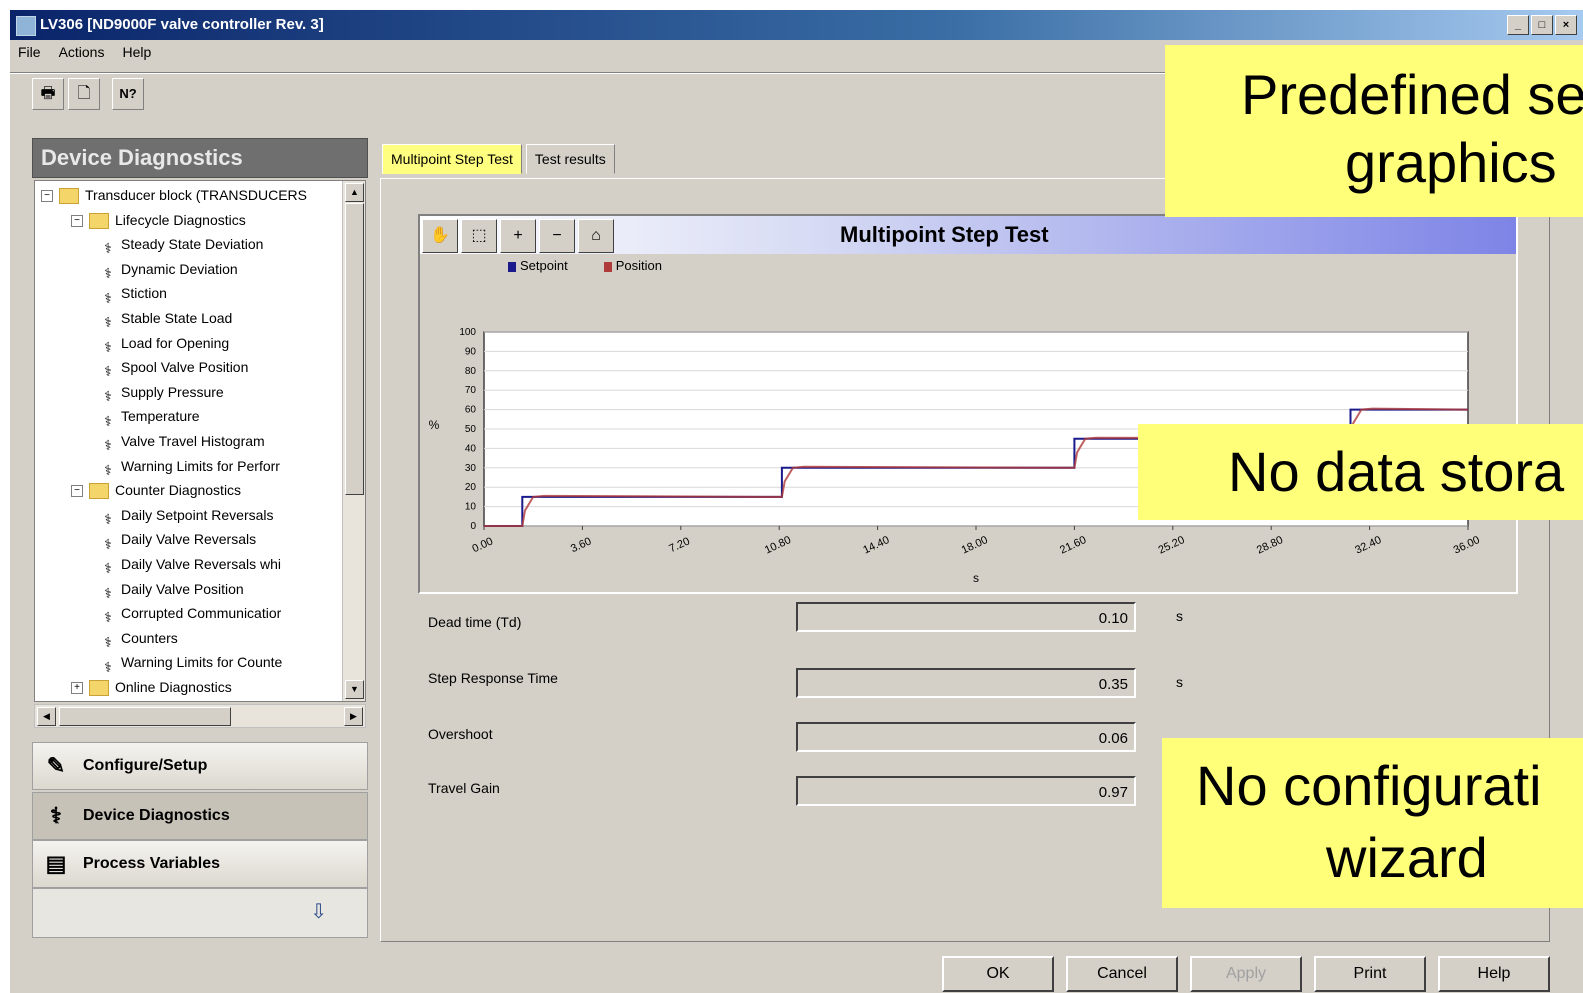  I want to click on callout-line: No configurati, so click(1369, 785).